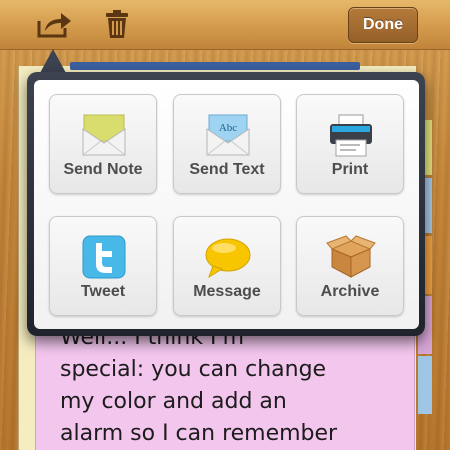  What do you see at coordinates (199, 433) in the screenshot?
I see `note-line: alarm so I can remember` at bounding box center [199, 433].